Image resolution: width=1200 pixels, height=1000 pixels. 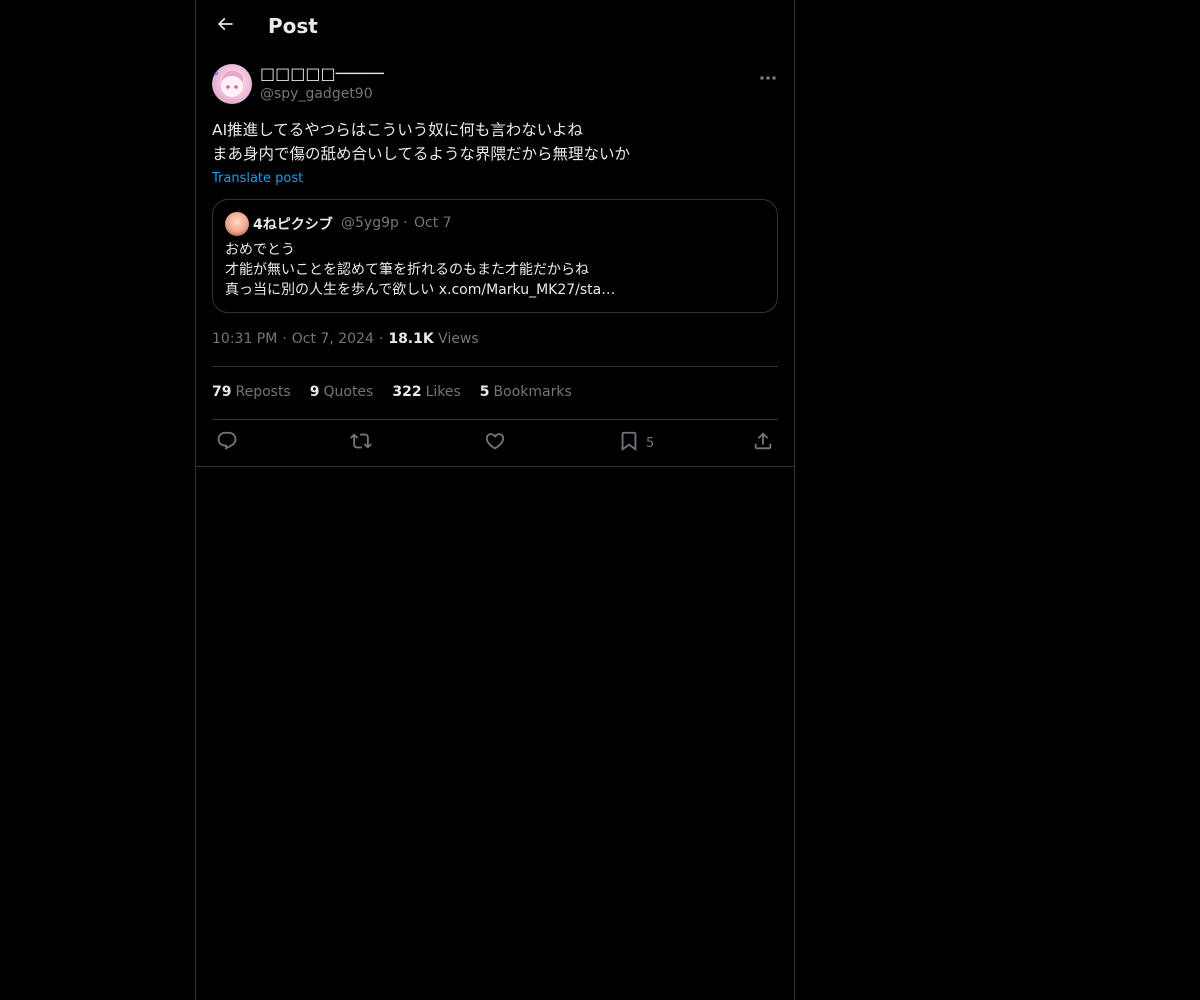 What do you see at coordinates (495, 366) in the screenshot?
I see `divider` at bounding box center [495, 366].